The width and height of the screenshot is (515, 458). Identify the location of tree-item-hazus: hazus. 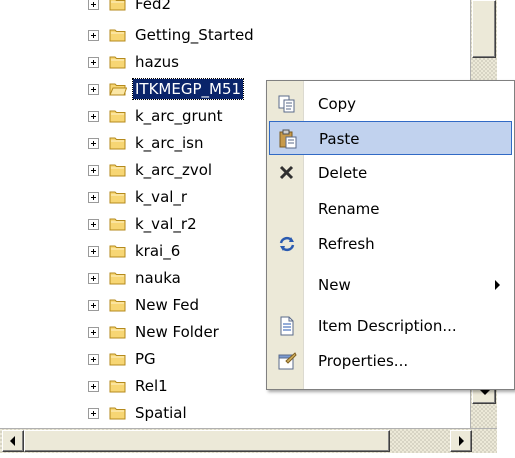
(134, 62).